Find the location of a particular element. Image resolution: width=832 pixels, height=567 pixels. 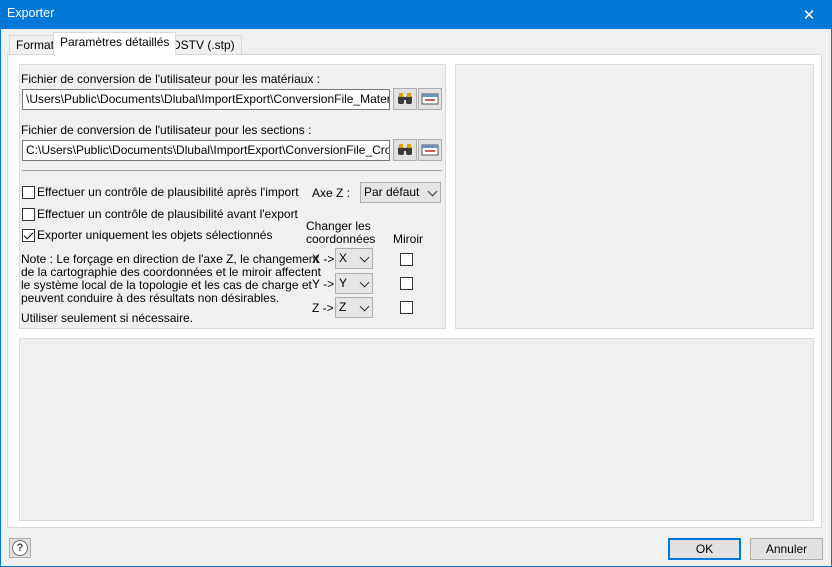

materials-browse-button is located at coordinates (405, 99).